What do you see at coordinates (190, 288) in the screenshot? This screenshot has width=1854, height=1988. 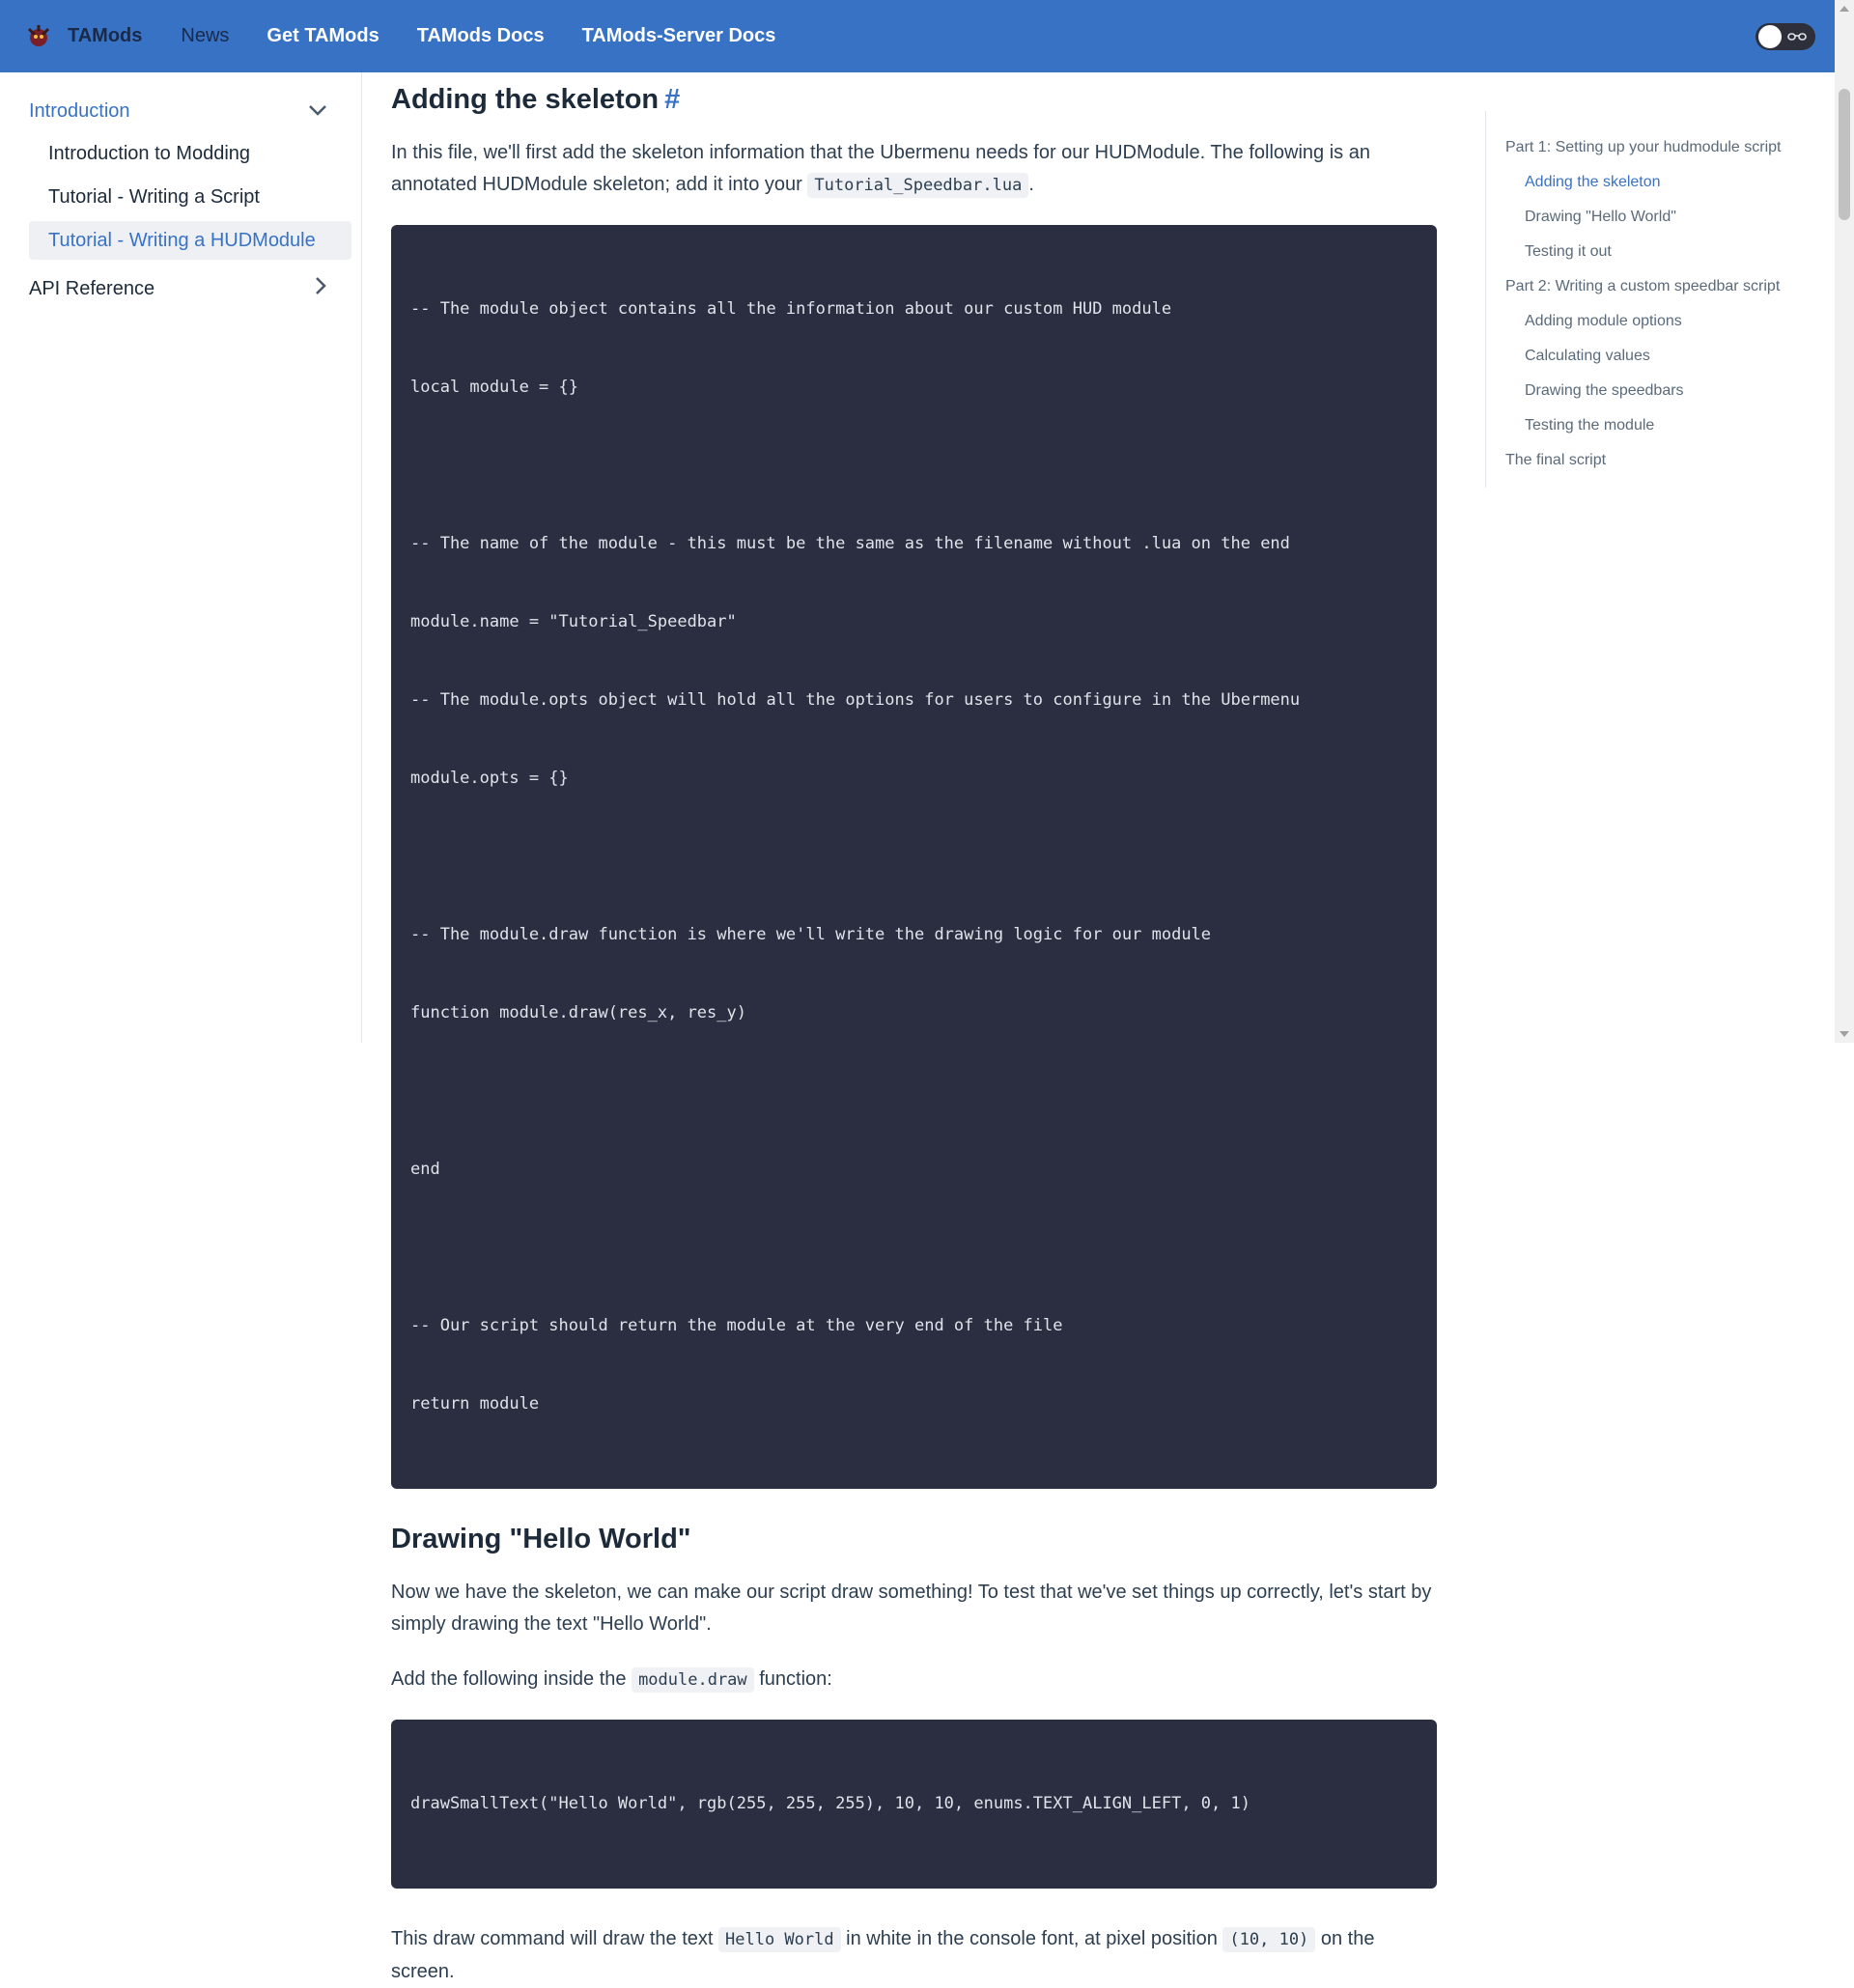 I see `sidebar-category-api-reference: API Reference` at bounding box center [190, 288].